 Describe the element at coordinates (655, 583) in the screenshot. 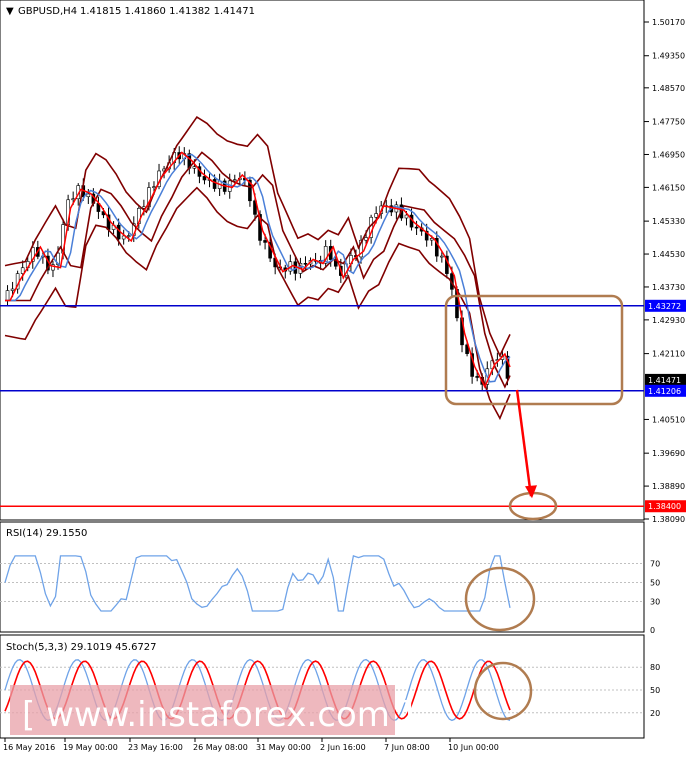

I see `rsi-level-label: 50` at that location.